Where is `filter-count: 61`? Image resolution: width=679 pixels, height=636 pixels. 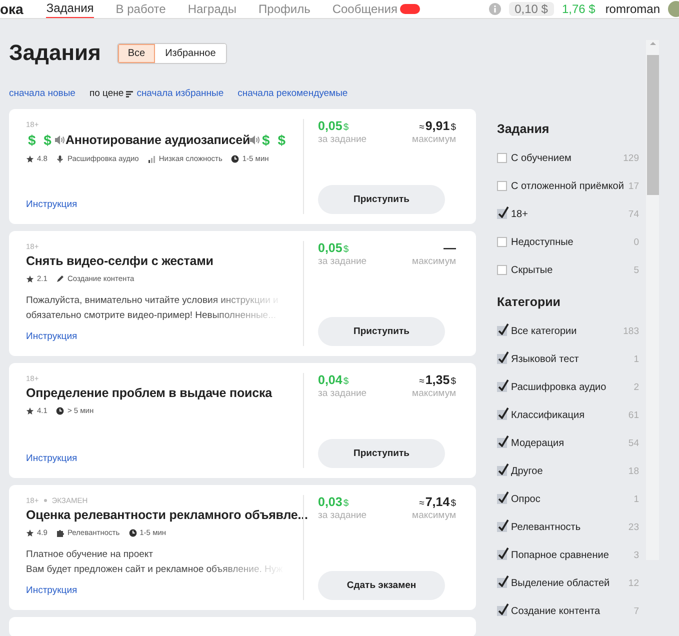
filter-count: 61 is located at coordinates (633, 415).